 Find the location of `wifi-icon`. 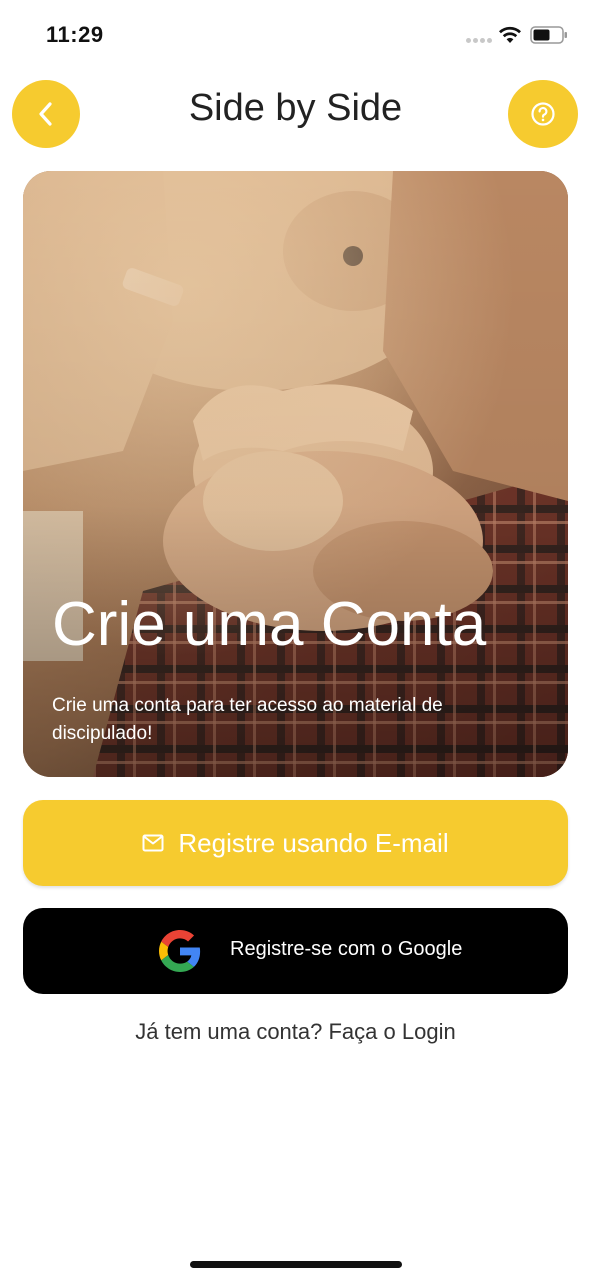

wifi-icon is located at coordinates (510, 34).